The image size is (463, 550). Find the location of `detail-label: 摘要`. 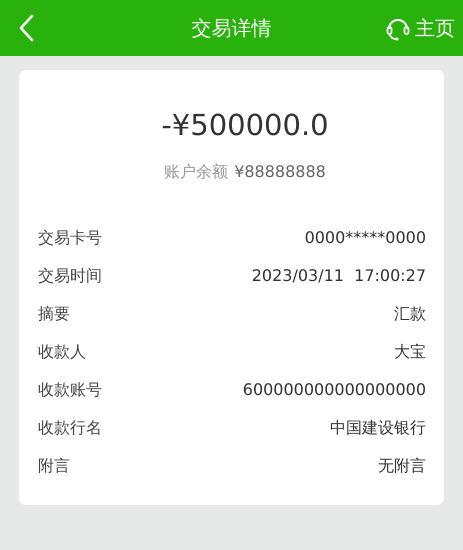

detail-label: 摘要 is located at coordinates (54, 314).